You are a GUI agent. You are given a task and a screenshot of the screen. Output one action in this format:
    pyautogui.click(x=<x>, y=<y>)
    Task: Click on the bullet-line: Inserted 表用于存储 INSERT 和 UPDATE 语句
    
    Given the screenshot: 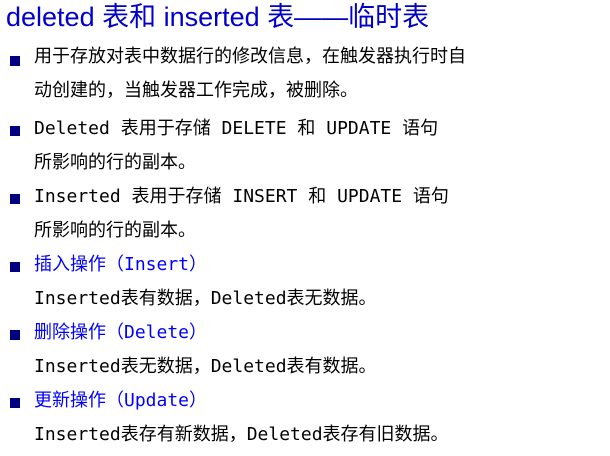 What is the action you would take?
    pyautogui.click(x=241, y=196)
    